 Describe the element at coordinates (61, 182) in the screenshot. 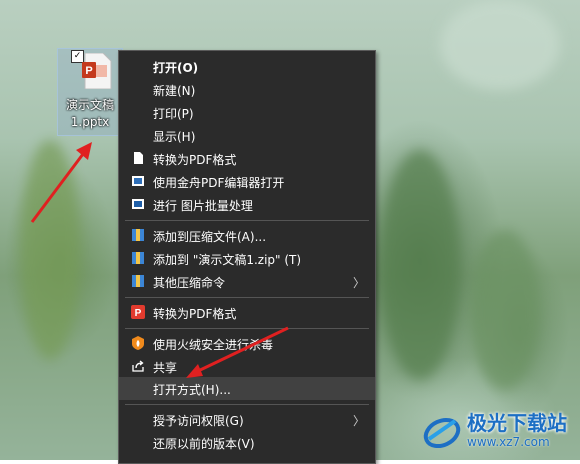

I see `red-arrow-to-file` at that location.